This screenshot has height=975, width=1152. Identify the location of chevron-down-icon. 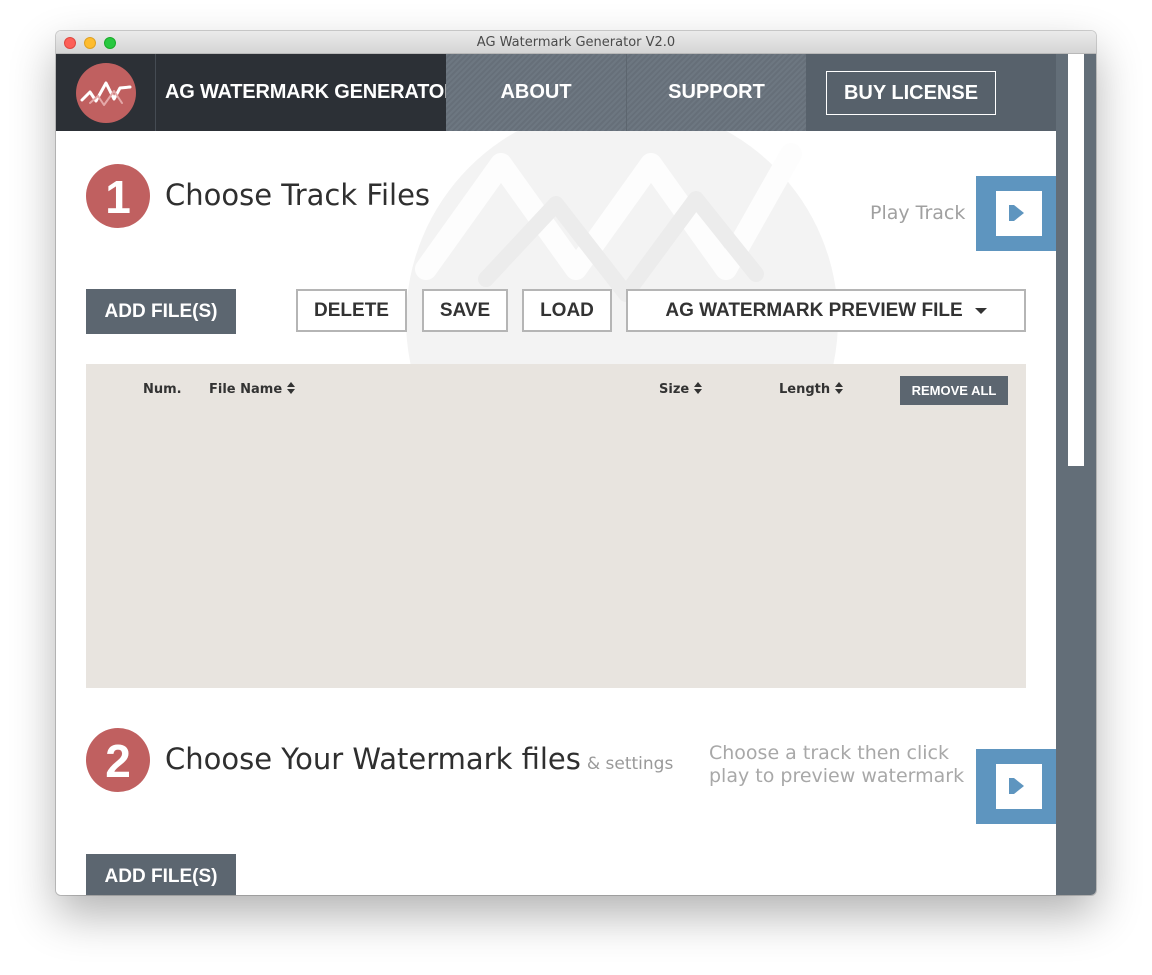
(980, 310).